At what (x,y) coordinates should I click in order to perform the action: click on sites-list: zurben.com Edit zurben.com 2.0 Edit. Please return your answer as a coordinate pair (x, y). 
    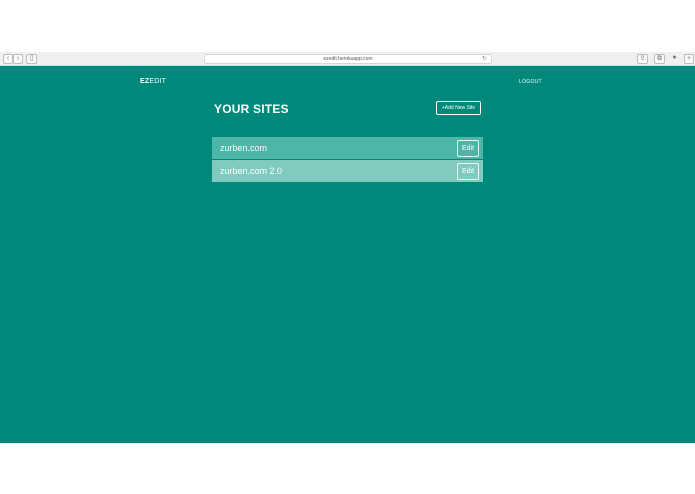
    Looking at the image, I should click on (347, 160).